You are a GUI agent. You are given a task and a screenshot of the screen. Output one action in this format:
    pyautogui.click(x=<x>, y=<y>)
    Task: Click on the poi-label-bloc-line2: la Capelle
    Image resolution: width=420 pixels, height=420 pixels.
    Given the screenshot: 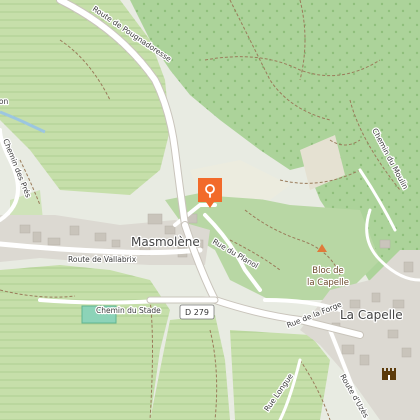 What is the action you would take?
    pyautogui.click(x=328, y=283)
    